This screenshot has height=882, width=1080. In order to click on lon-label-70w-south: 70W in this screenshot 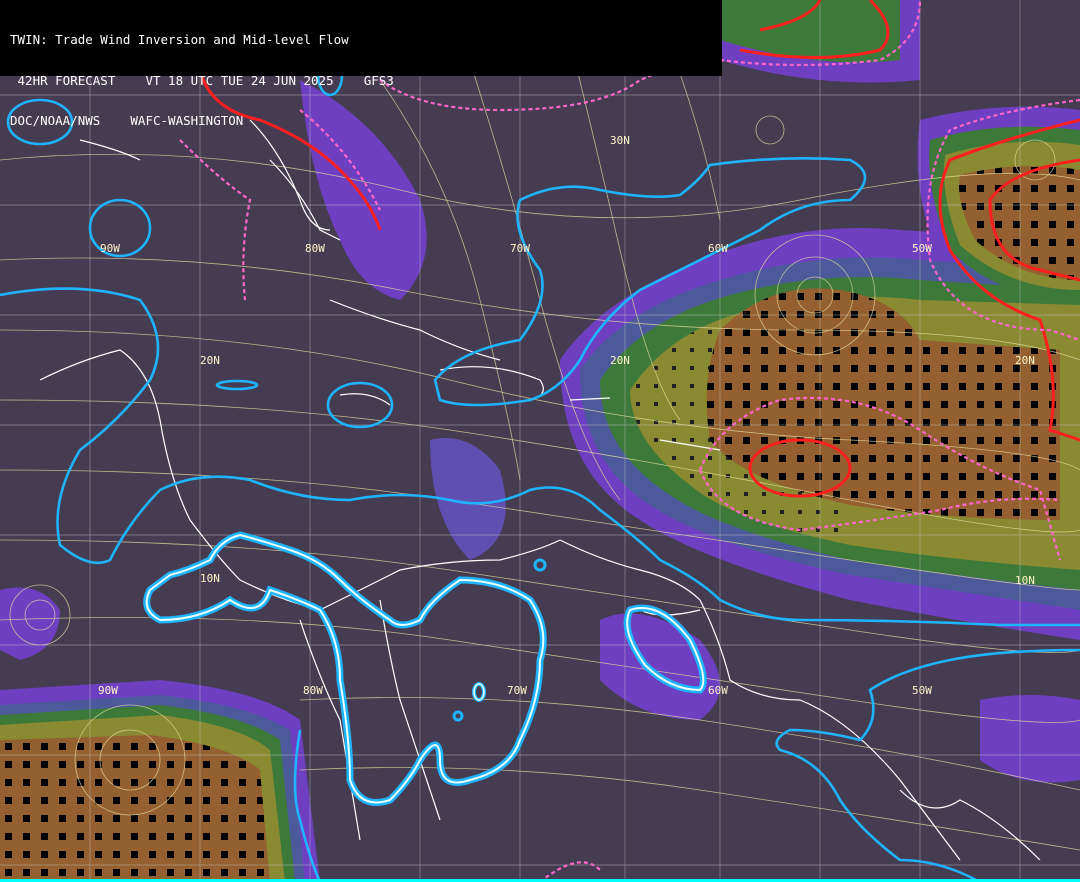, I will do `click(517, 690)`.